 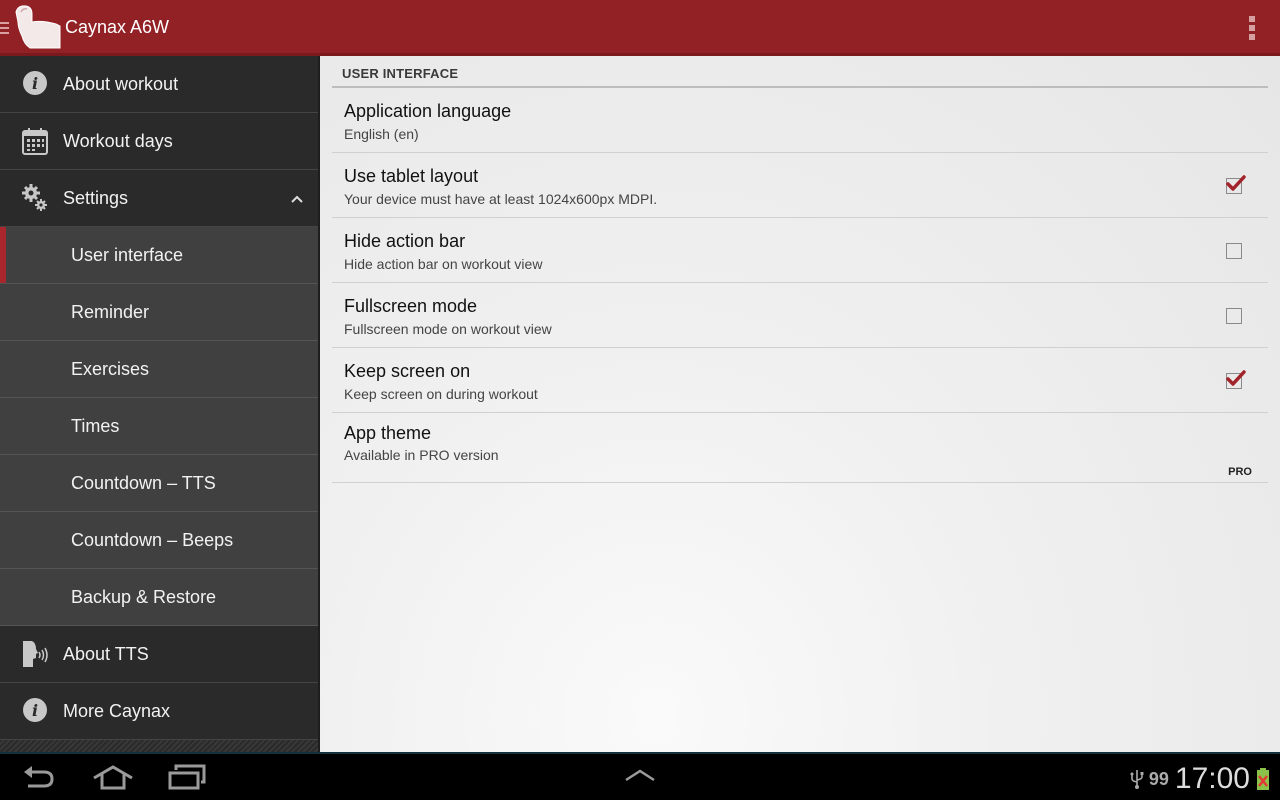 What do you see at coordinates (110, 311) in the screenshot?
I see `sidebar-item-label: Reminder` at bounding box center [110, 311].